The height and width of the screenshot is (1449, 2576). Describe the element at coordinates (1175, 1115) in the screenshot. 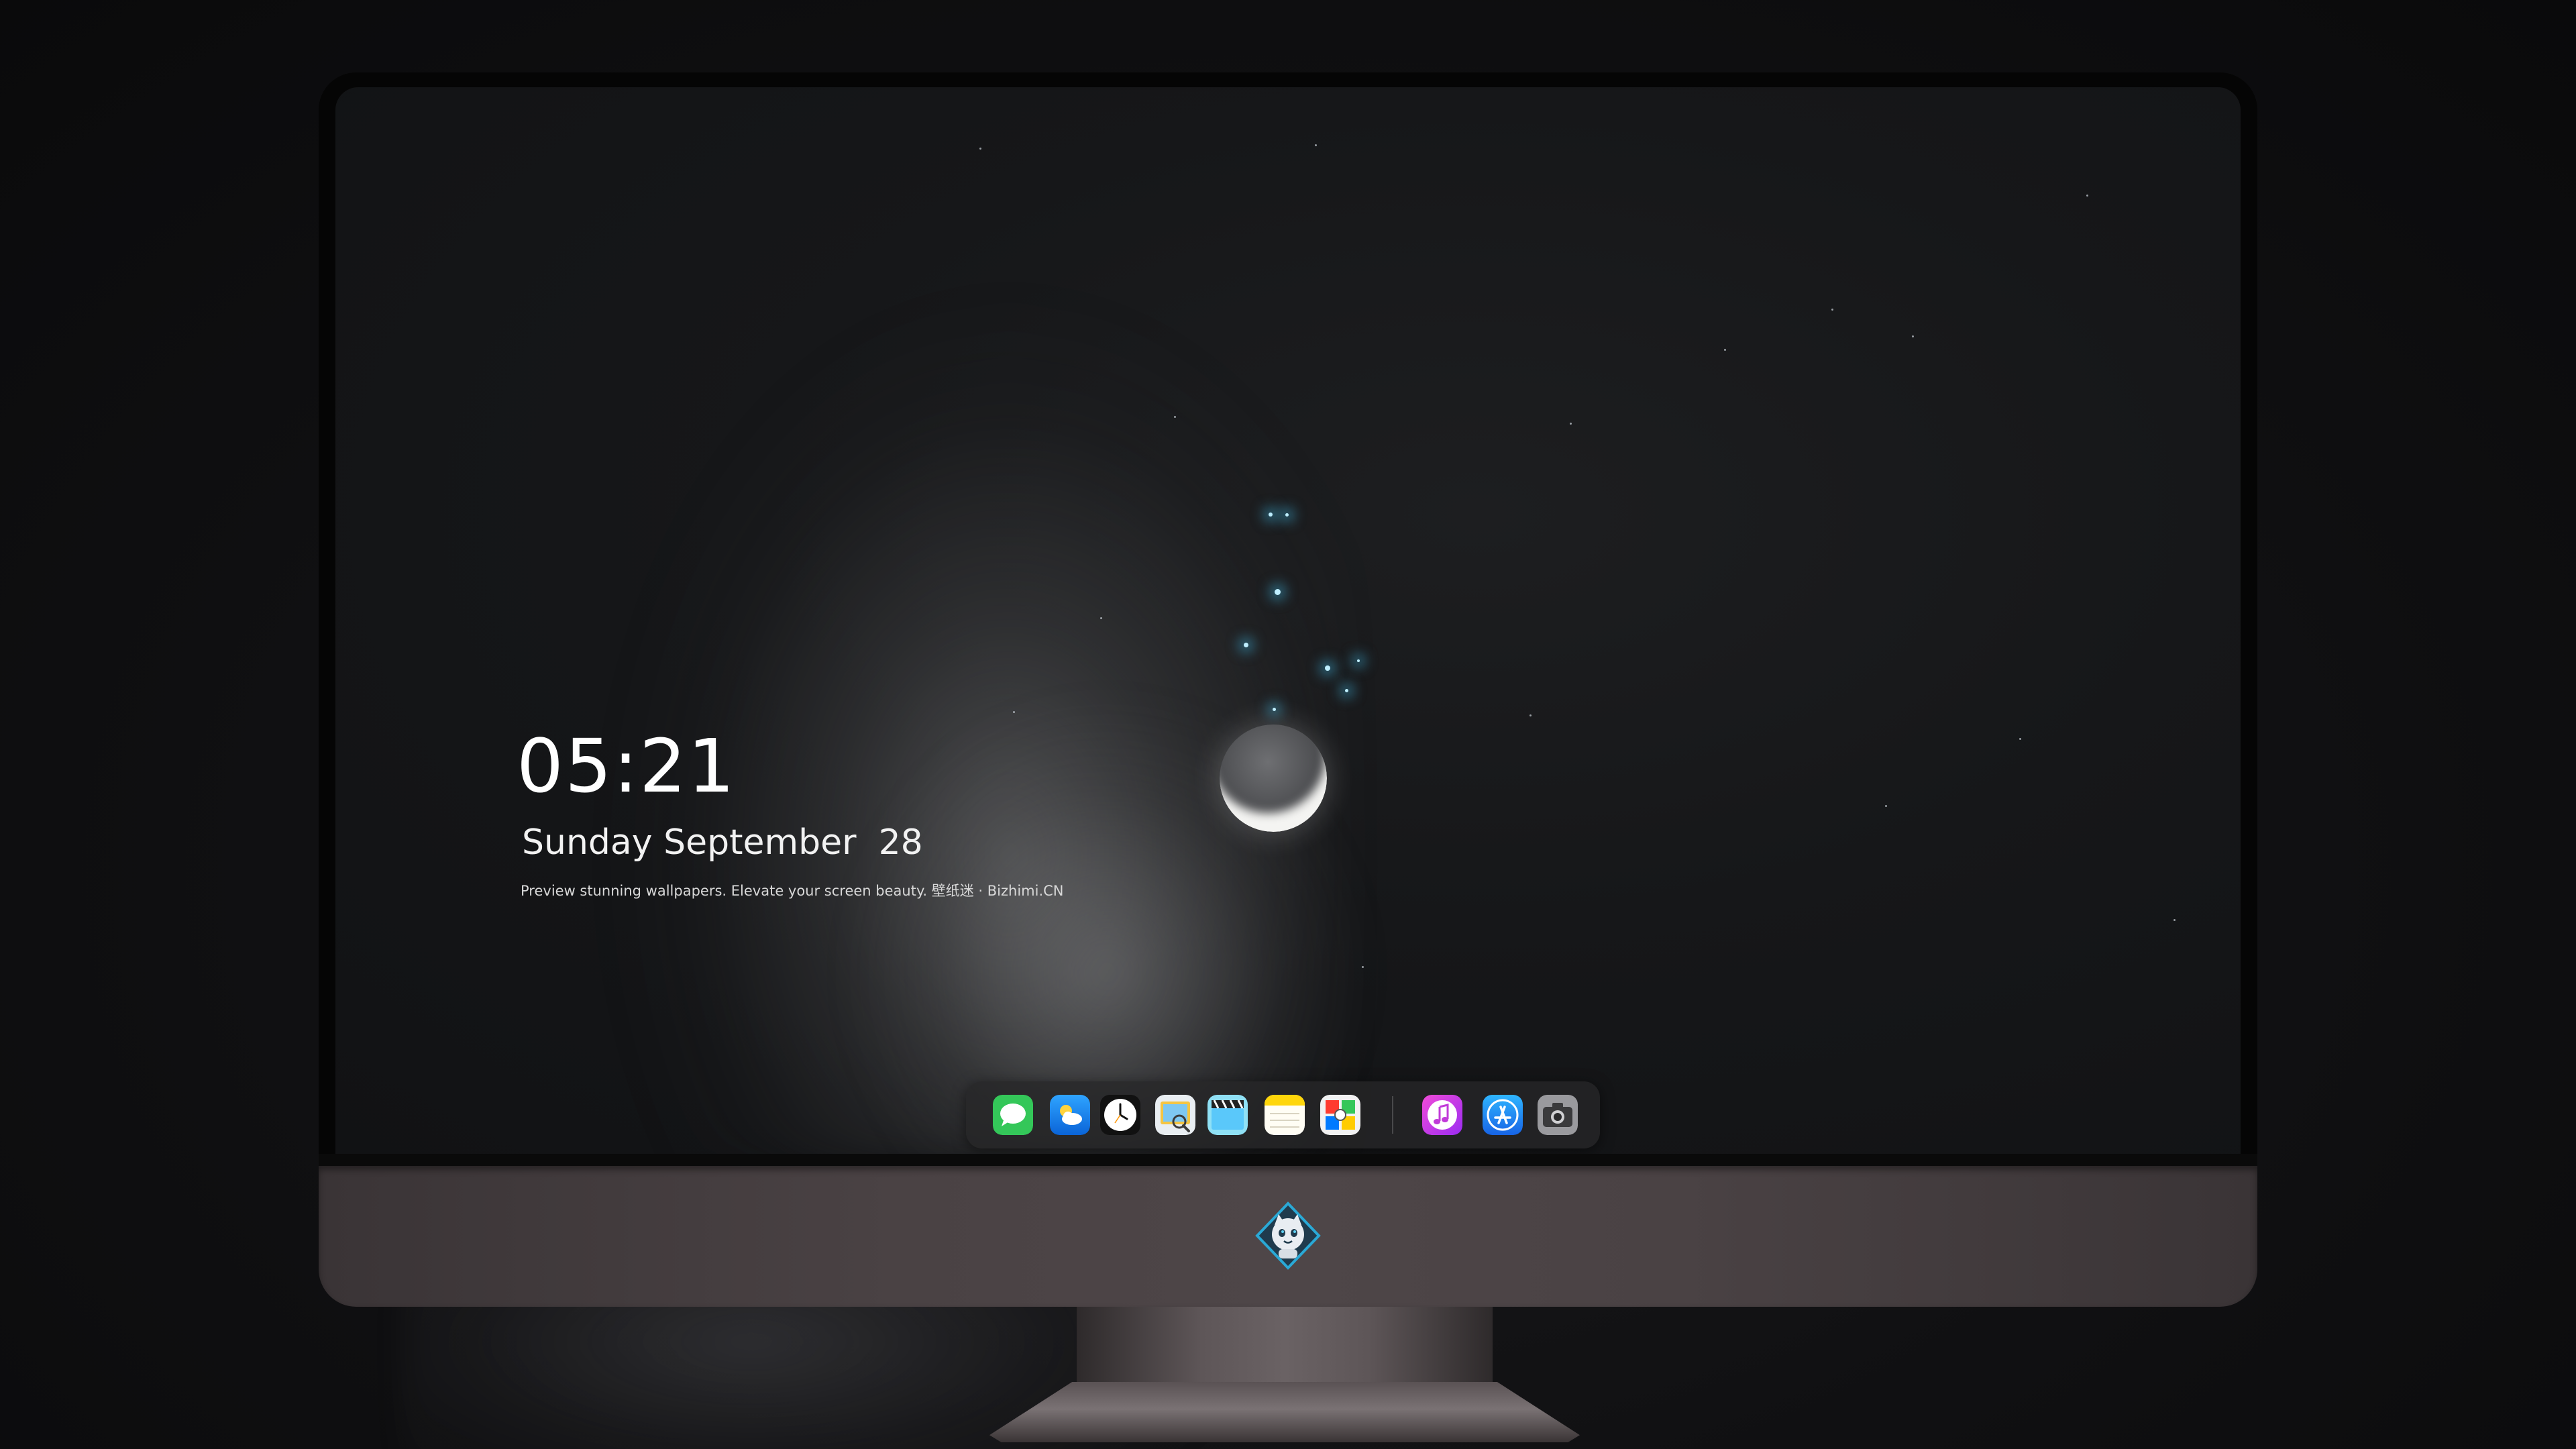

I see `preview-icon` at that location.